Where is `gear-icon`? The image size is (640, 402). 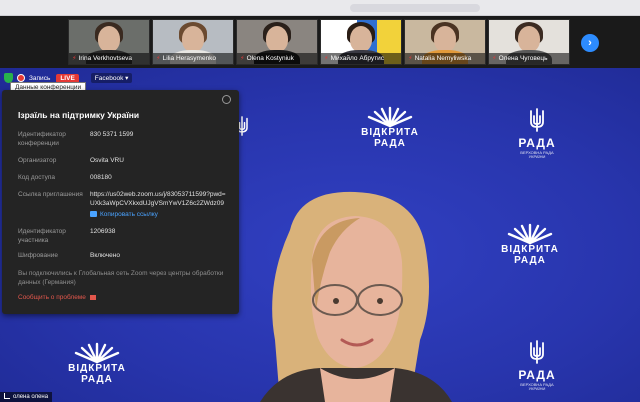 gear-icon is located at coordinates (226, 99).